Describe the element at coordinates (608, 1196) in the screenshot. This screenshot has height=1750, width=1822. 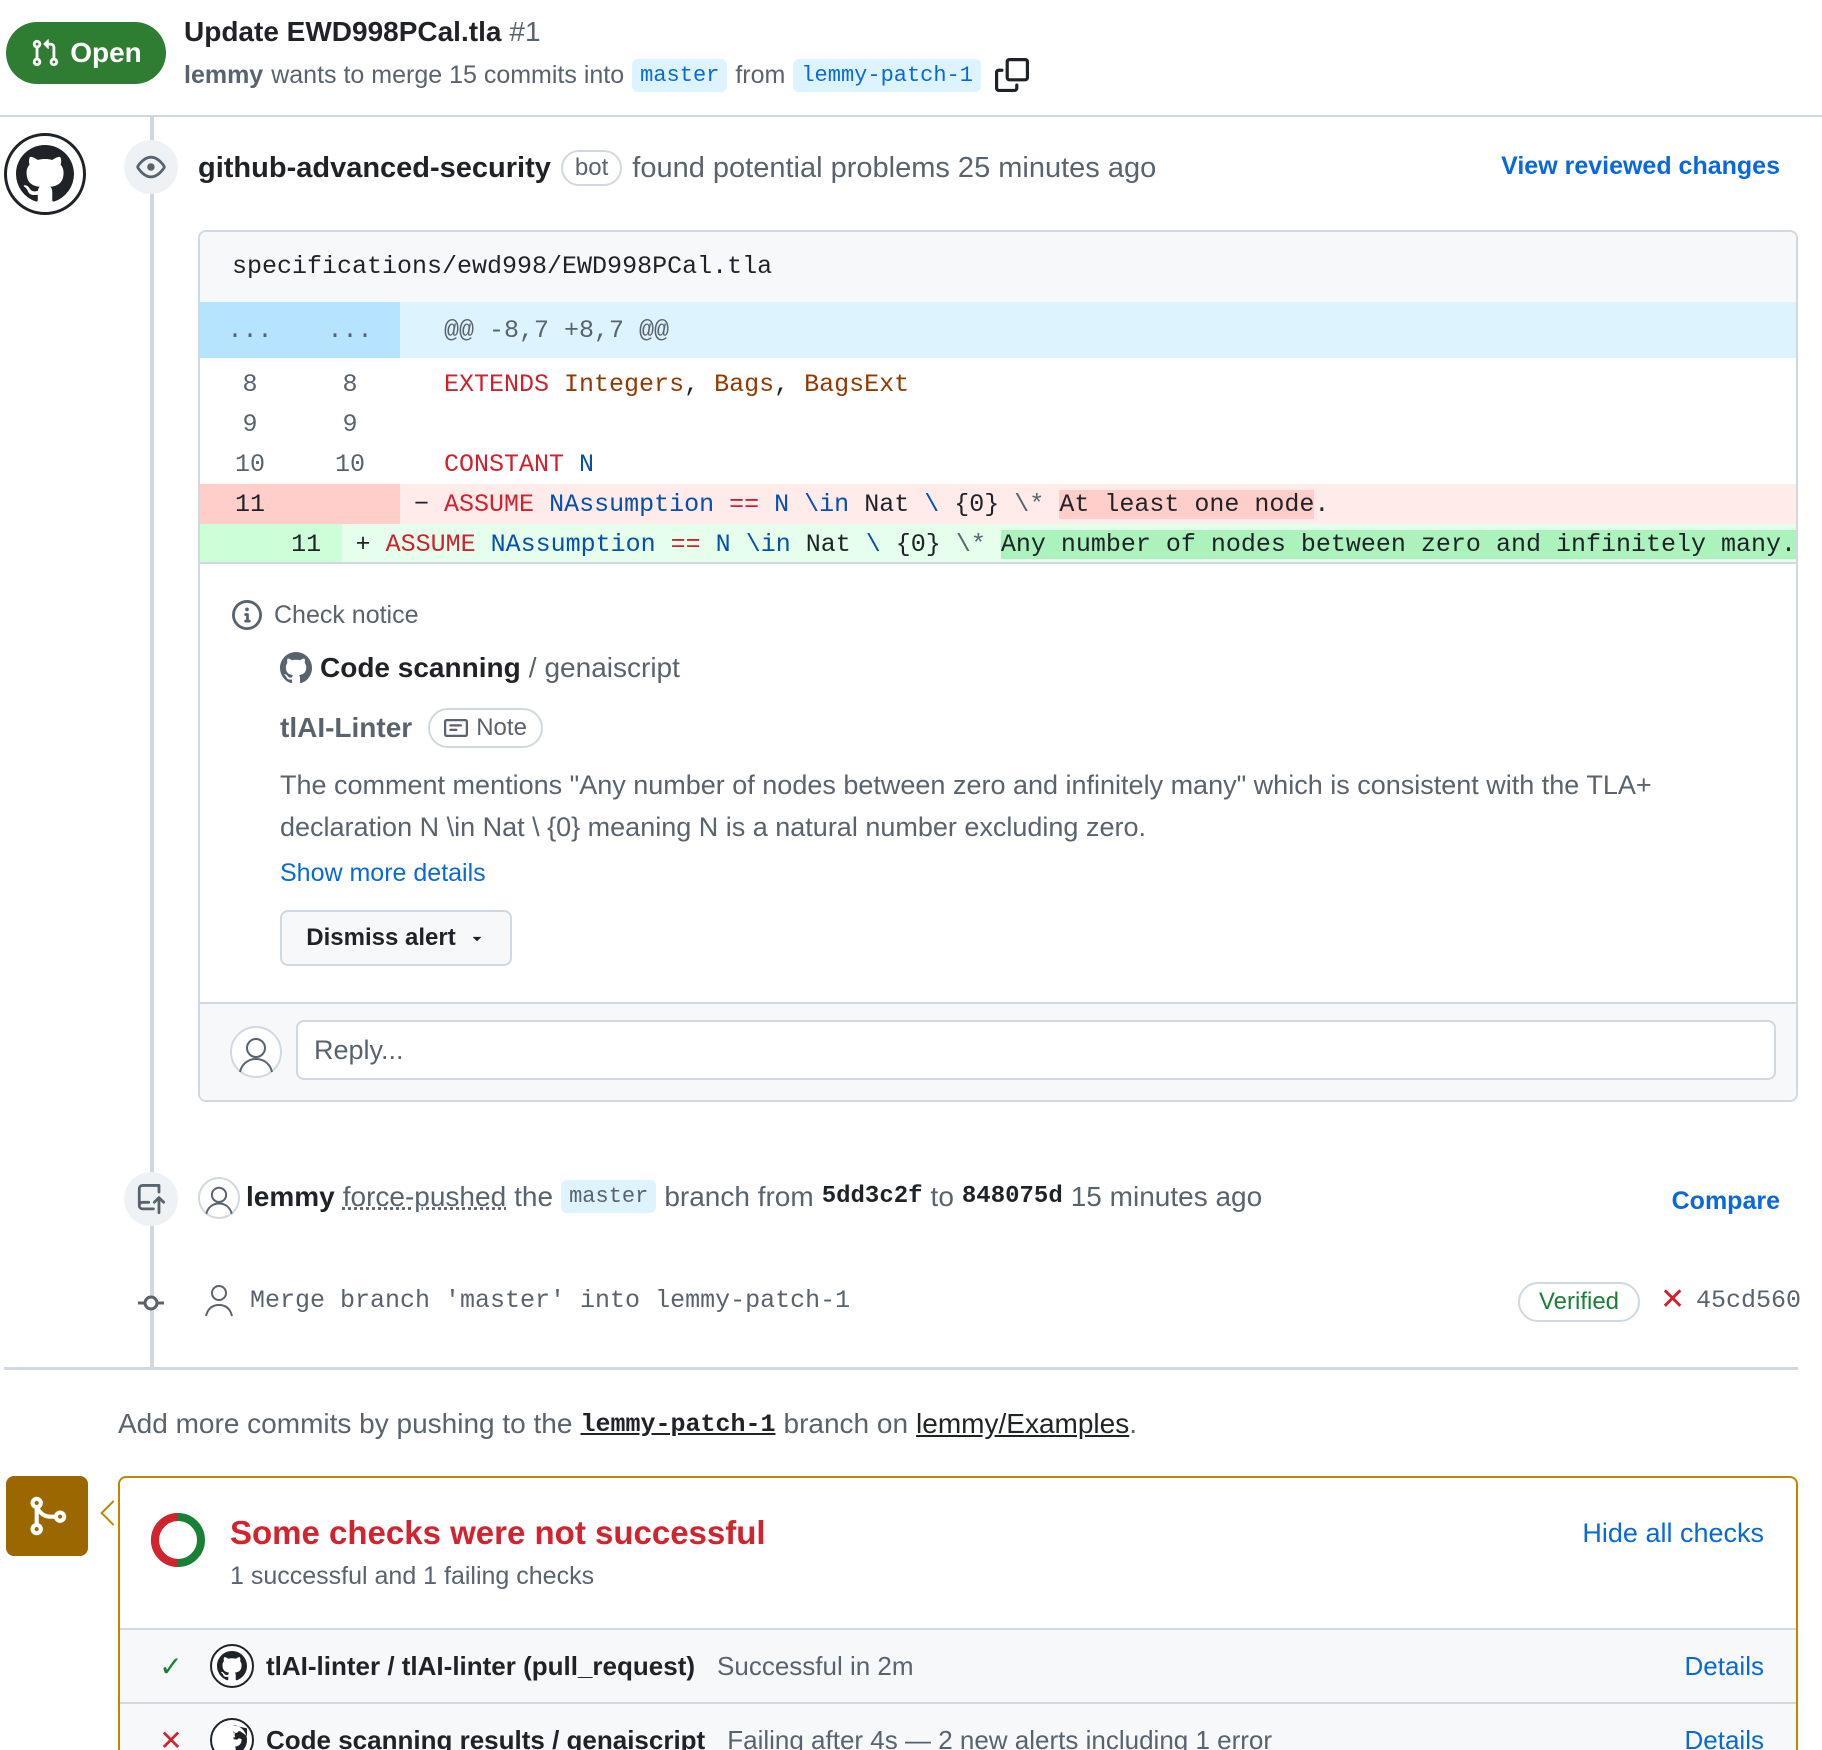
I see `push-branch-pill: master` at that location.